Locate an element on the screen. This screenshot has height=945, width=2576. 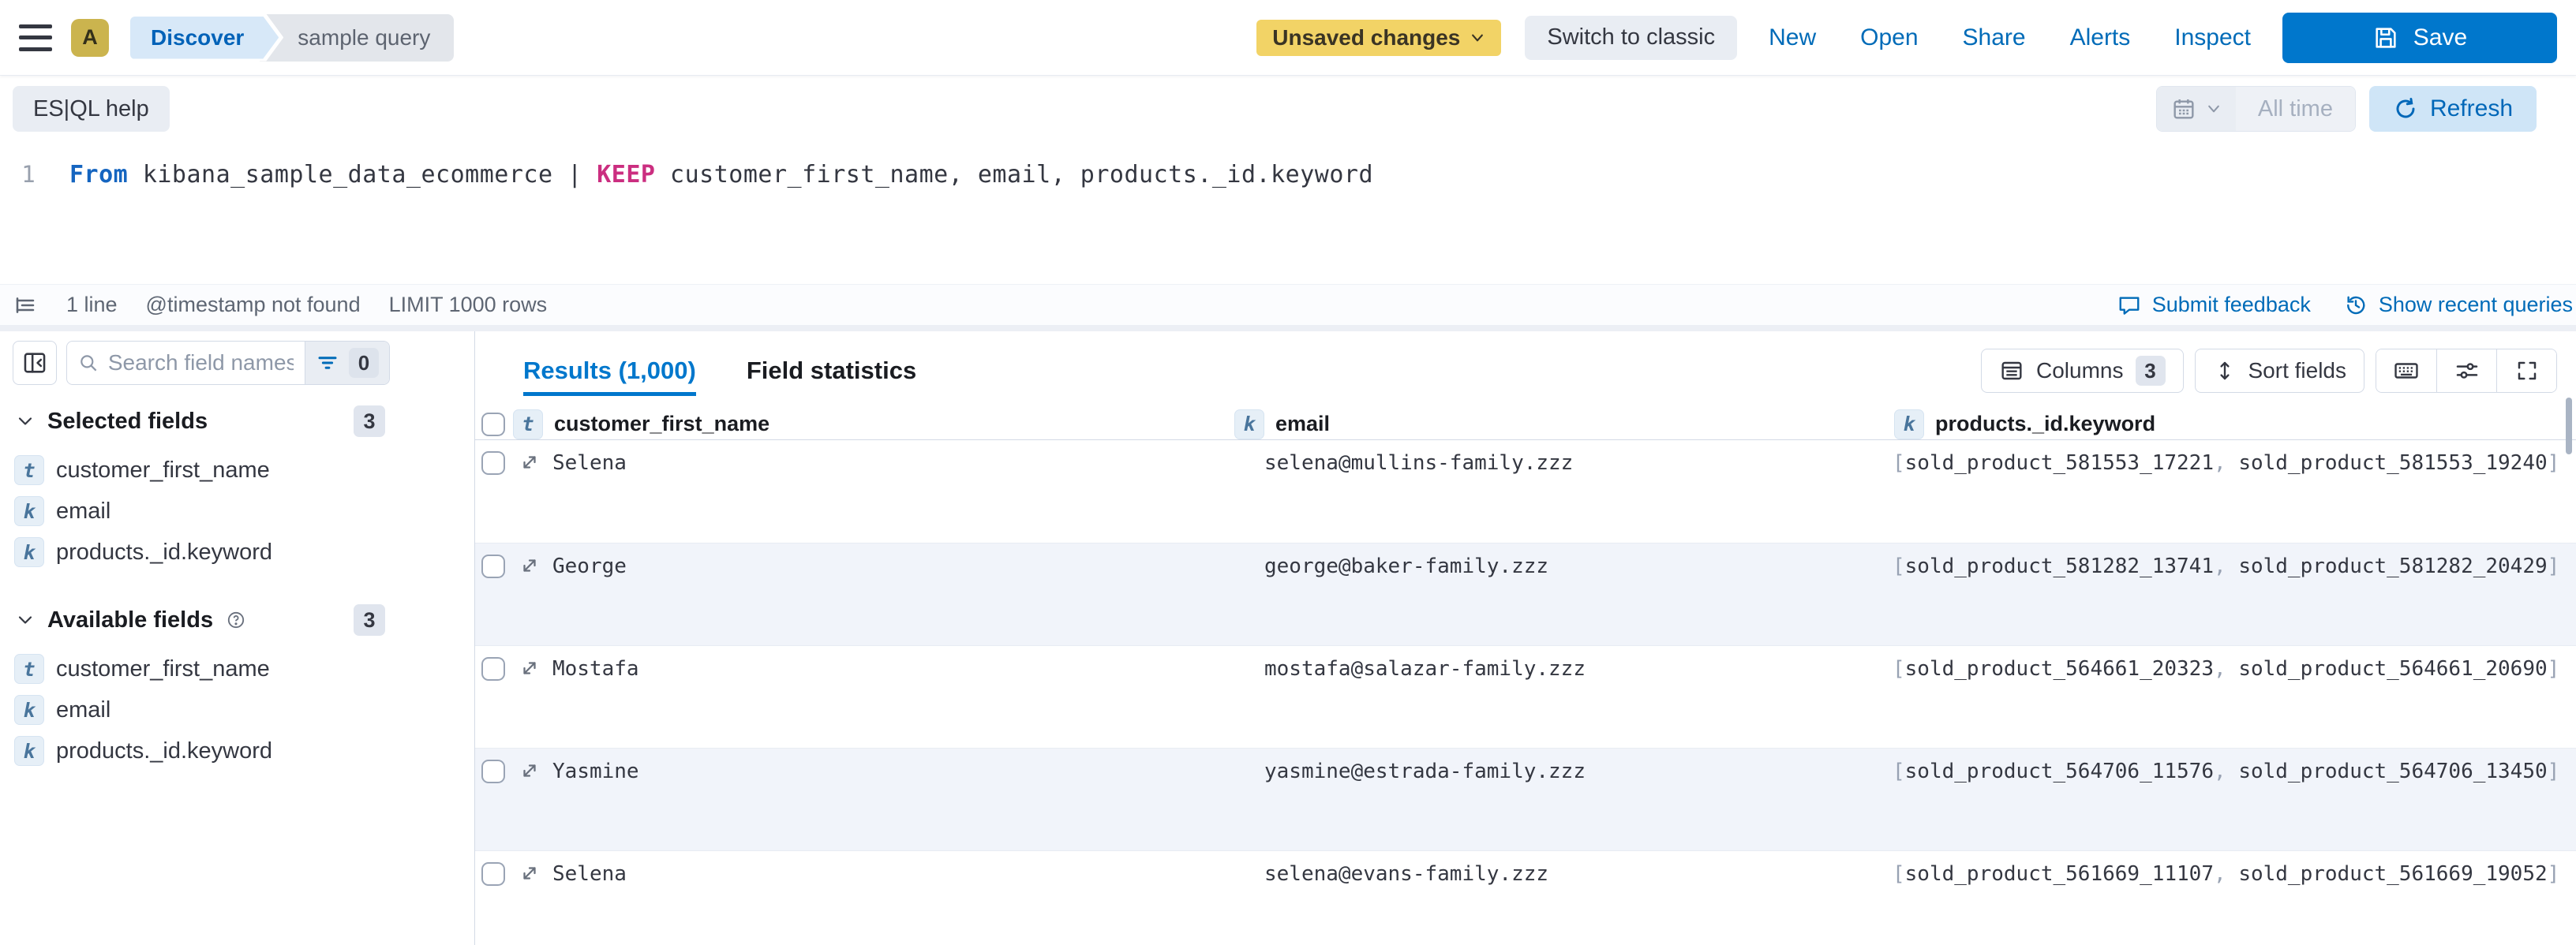
field-name: email is located at coordinates (83, 710).